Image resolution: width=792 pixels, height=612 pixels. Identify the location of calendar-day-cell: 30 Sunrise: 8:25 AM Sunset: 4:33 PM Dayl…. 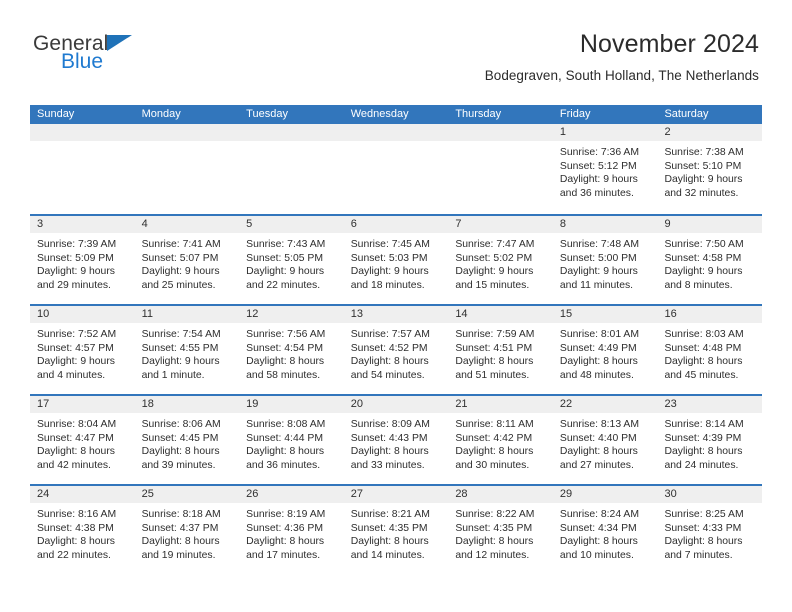
(710, 530).